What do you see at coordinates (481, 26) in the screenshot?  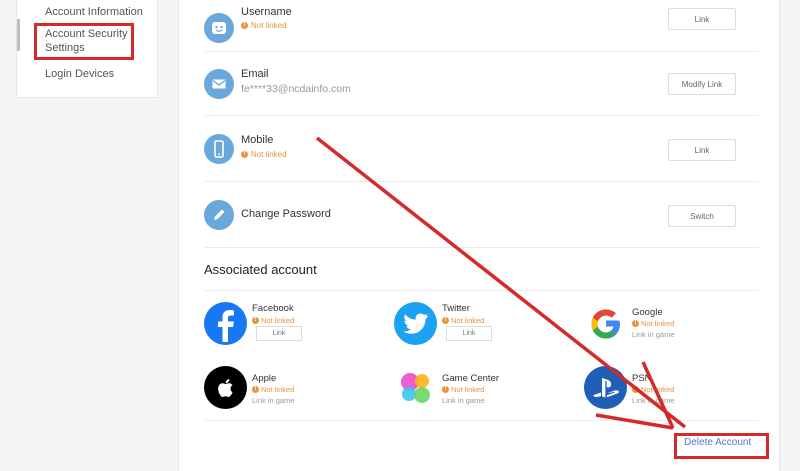 I see `security-row-username: Username ! Not linked Link` at bounding box center [481, 26].